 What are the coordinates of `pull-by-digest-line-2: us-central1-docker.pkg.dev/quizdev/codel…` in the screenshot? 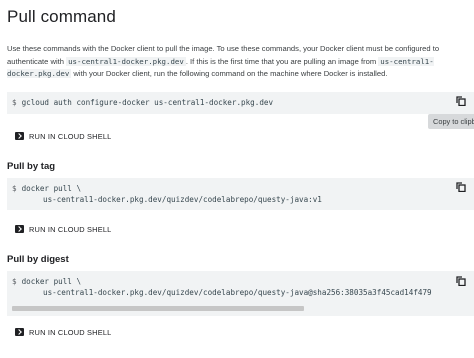 It's located at (237, 292).